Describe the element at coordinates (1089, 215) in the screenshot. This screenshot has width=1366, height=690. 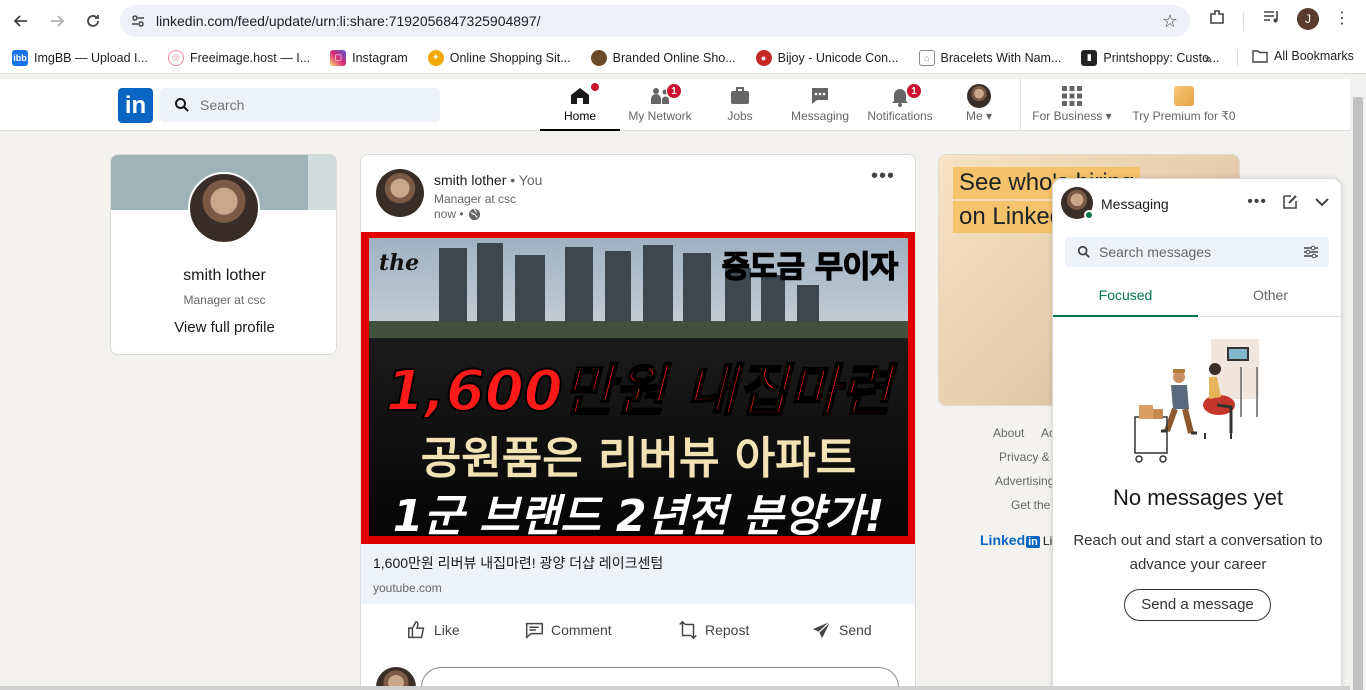
I see `online-status-icon` at that location.